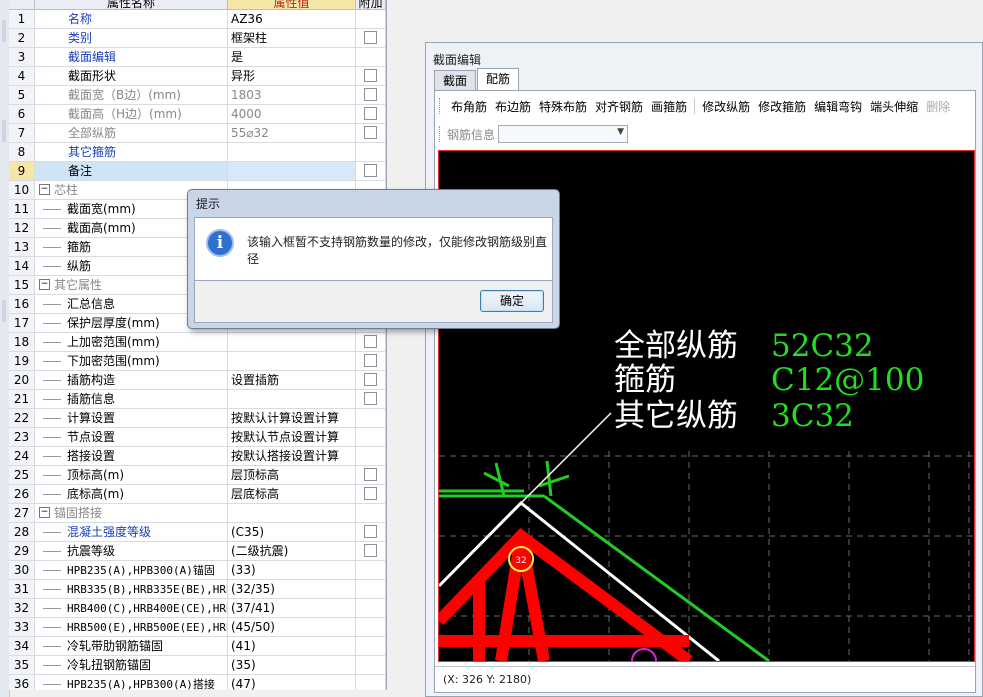 This screenshot has width=983, height=697. Describe the element at coordinates (292, 608) in the screenshot. I see `property-value: (37/41)` at that location.